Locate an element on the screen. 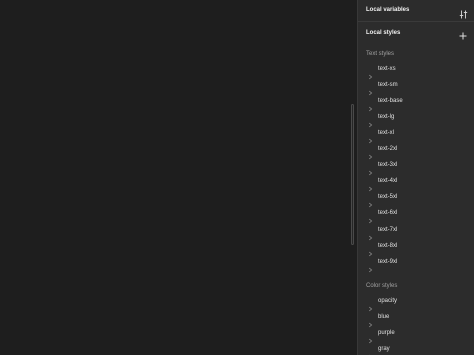 This screenshot has height=355, width=474. style-item: text-6xl is located at coordinates (416, 215).